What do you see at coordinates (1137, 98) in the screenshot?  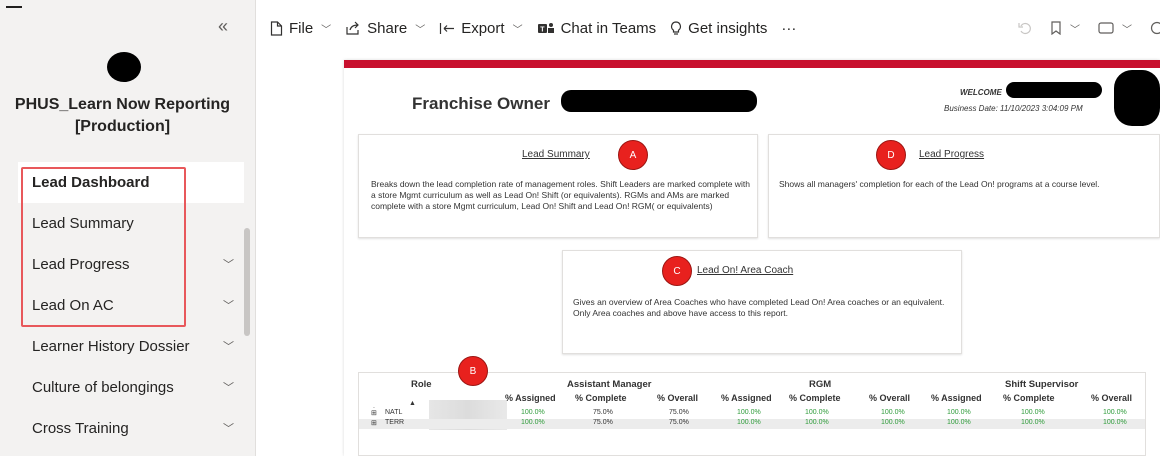 I see `redacted-avatar` at bounding box center [1137, 98].